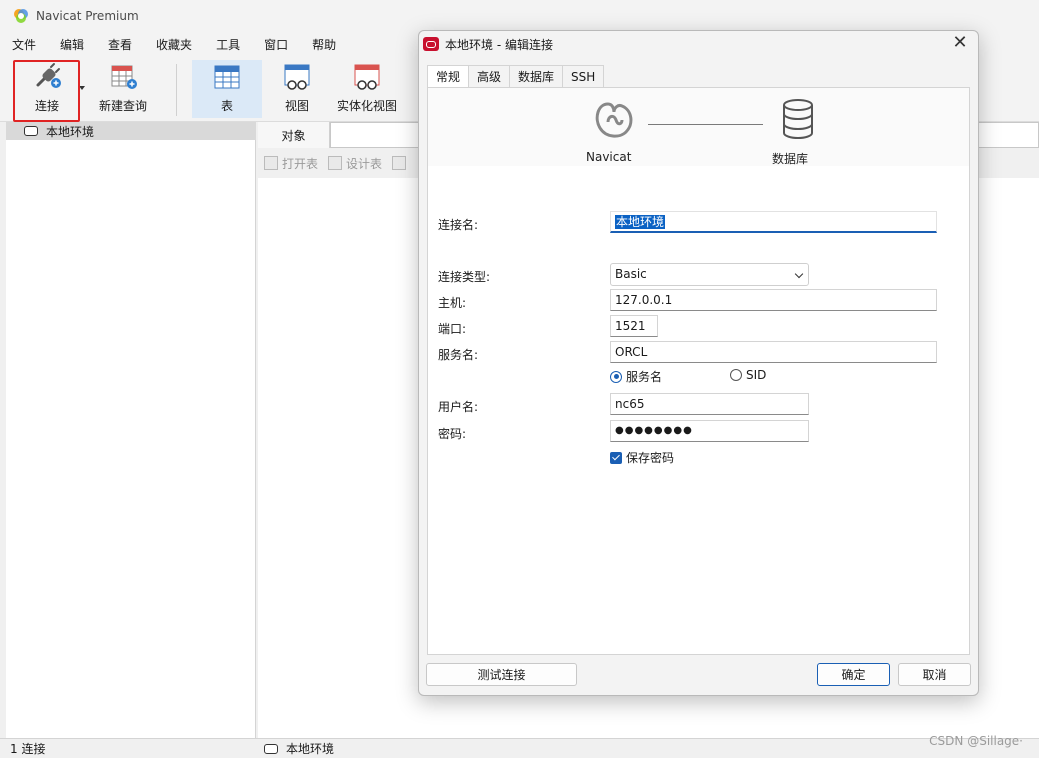 Image resolution: width=1039 pixels, height=758 pixels. Describe the element at coordinates (499, 44) in the screenshot. I see `dialog-title: 本地环境 - 编辑连接` at that location.